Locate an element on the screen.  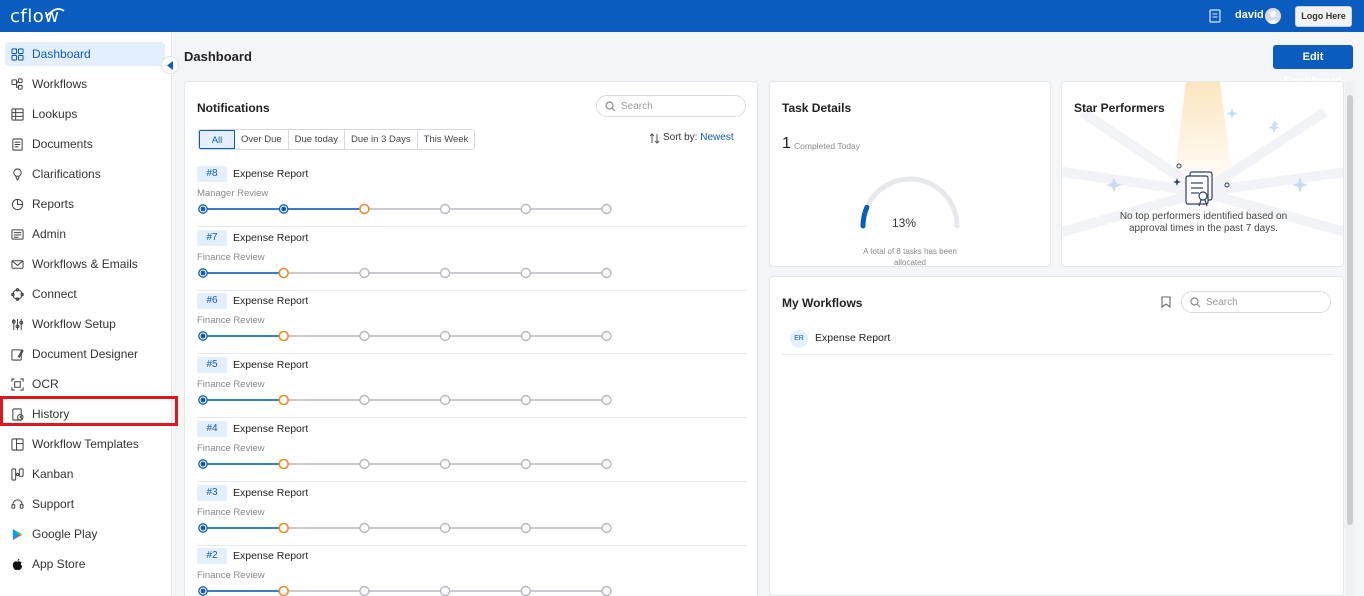
filter-tab-this-week: This Week is located at coordinates (446, 139).